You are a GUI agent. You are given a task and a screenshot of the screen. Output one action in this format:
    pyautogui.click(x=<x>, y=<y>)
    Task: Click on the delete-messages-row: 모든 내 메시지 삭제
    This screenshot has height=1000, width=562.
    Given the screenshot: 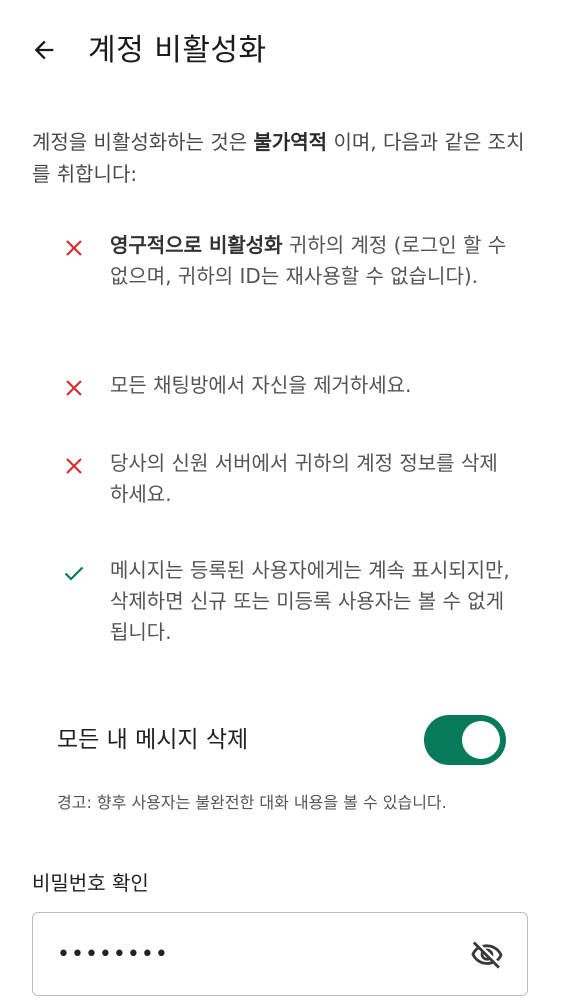 What is the action you would take?
    pyautogui.click(x=281, y=741)
    